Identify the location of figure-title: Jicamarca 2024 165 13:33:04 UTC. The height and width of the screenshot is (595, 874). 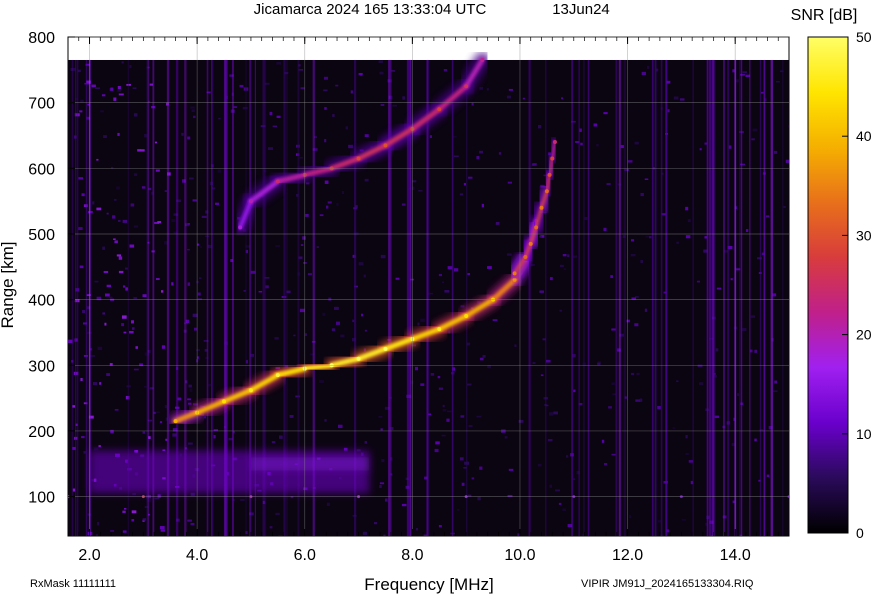
(370, 9).